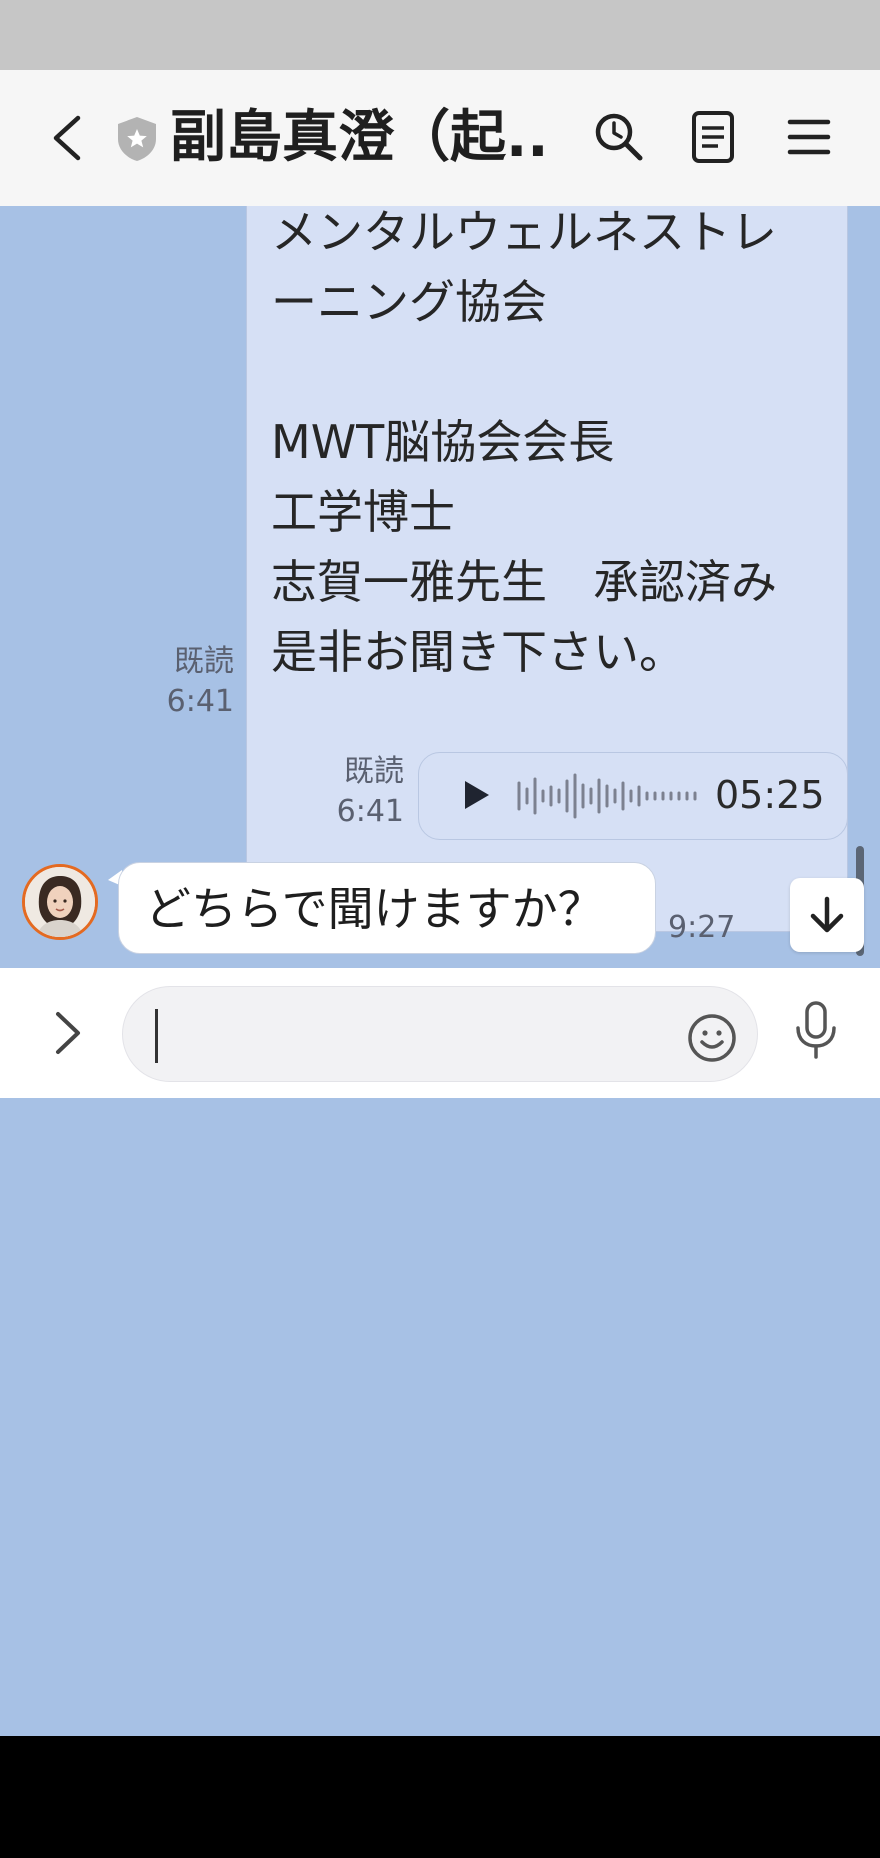  I want to click on arrow-down-icon, so click(827, 914).